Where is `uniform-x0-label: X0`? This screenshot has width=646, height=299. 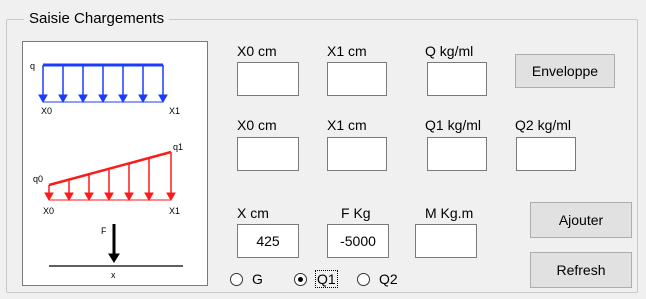 uniform-x0-label: X0 is located at coordinates (46, 111).